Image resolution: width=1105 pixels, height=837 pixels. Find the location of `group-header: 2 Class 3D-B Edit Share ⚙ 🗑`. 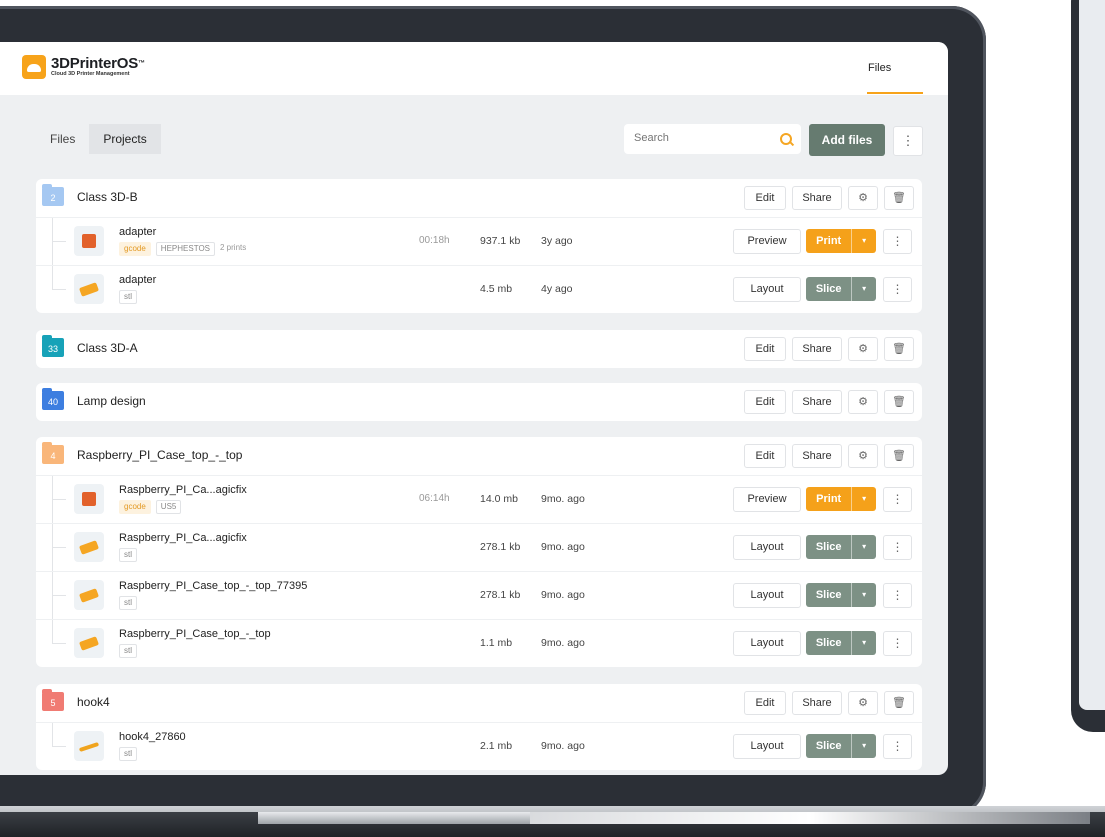

group-header: 2 Class 3D-B Edit Share ⚙ 🗑 is located at coordinates (479, 198).